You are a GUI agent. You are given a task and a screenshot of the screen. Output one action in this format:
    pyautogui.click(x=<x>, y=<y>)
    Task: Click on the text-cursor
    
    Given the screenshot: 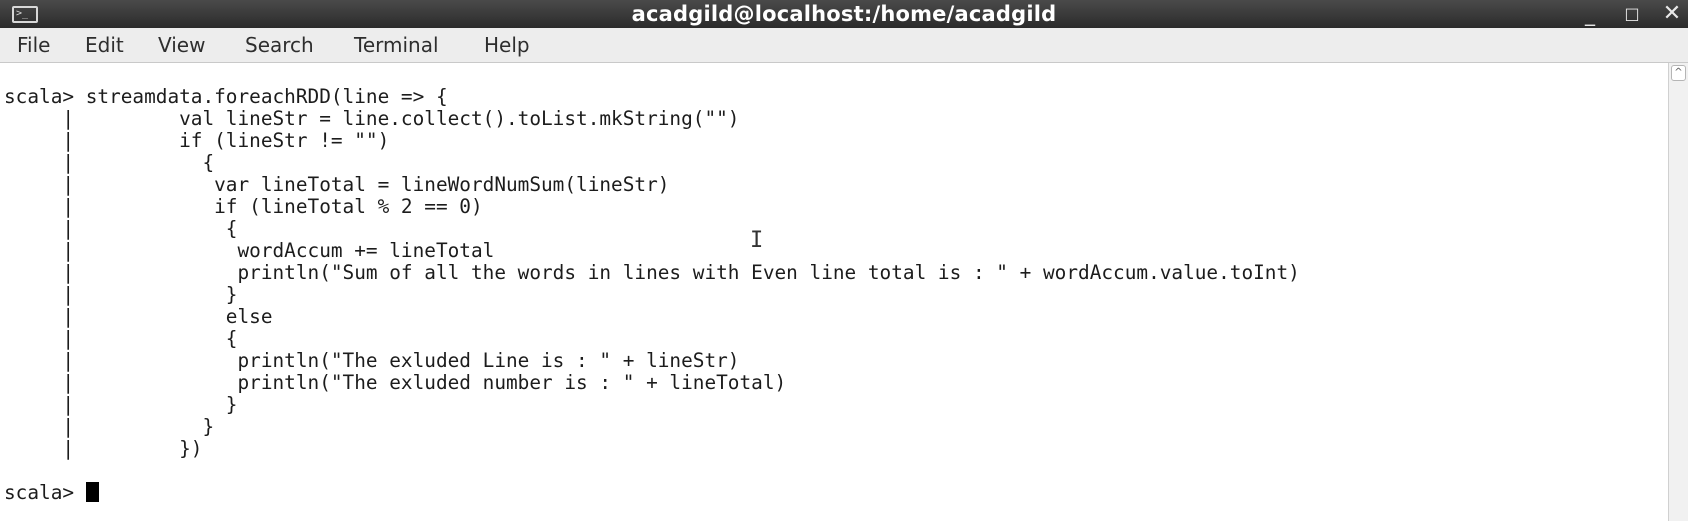 What is the action you would take?
    pyautogui.click(x=92, y=492)
    